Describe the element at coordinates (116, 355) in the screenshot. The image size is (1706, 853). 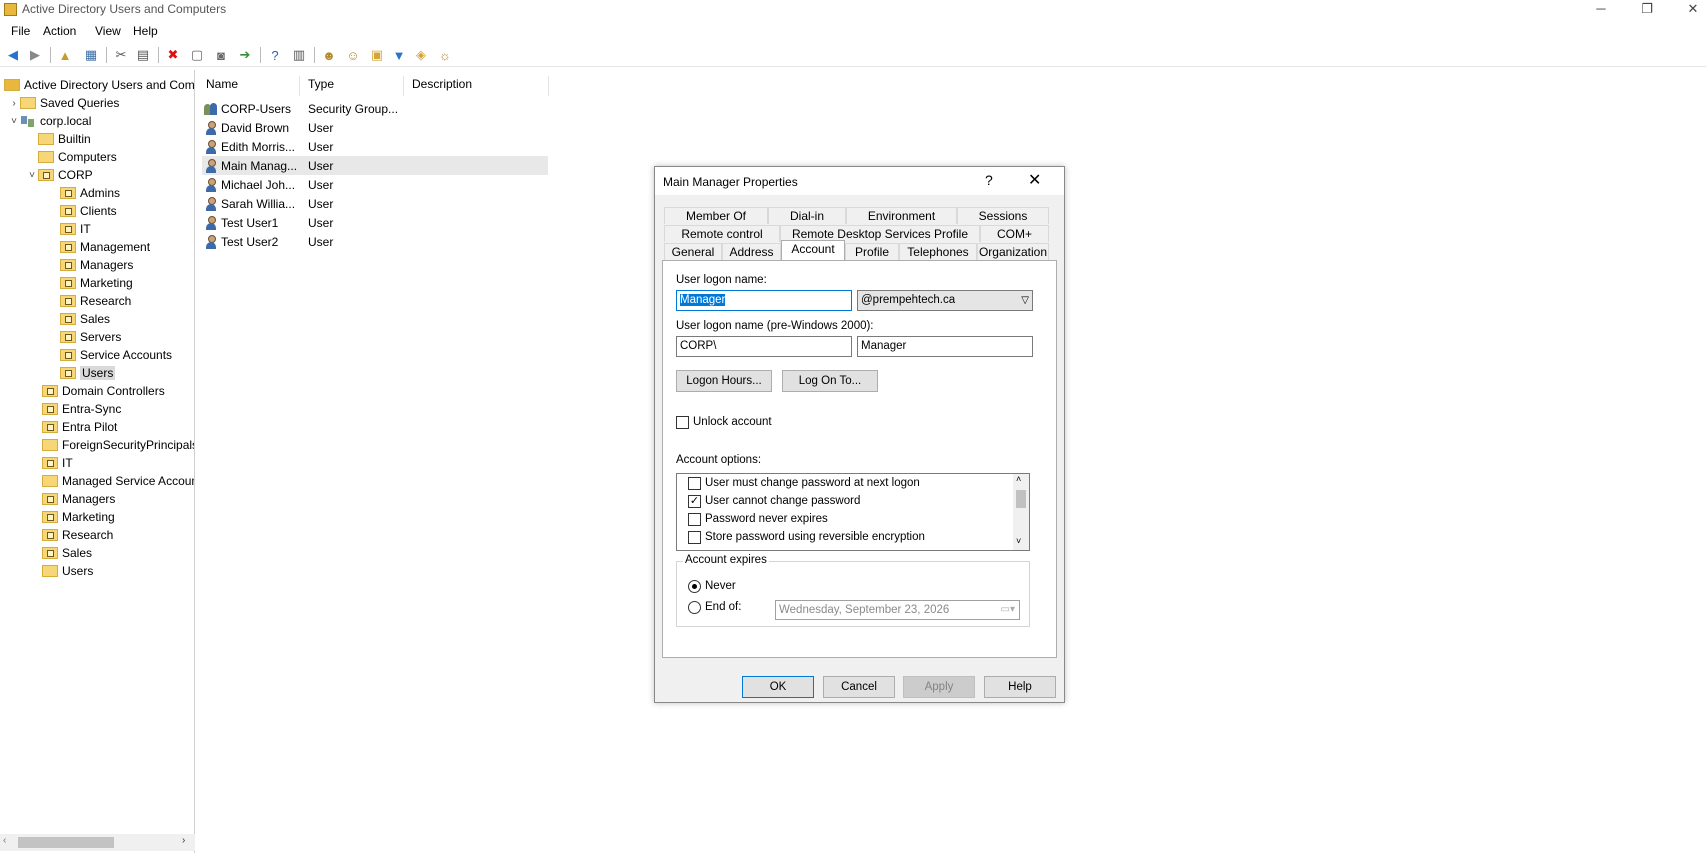
I see `tree-item-service-accounts: Service Accounts` at that location.